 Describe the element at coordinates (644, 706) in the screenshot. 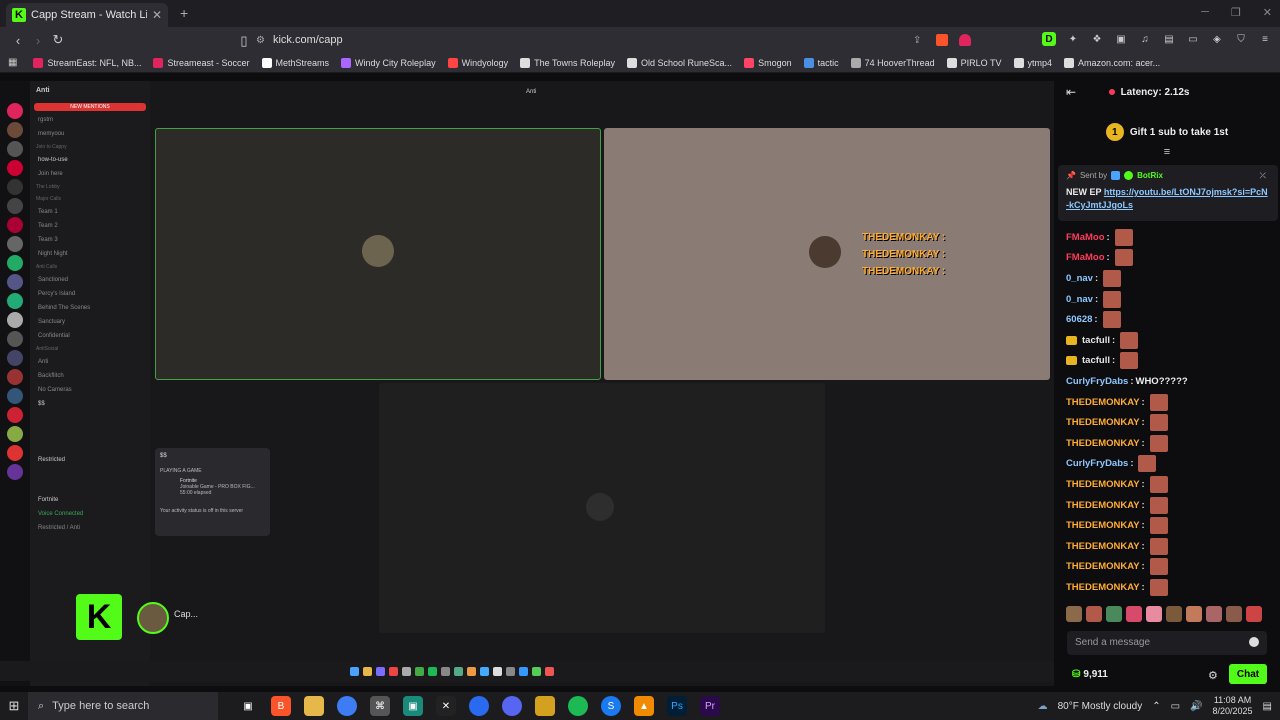

I see `vlc-icon: ▲` at that location.